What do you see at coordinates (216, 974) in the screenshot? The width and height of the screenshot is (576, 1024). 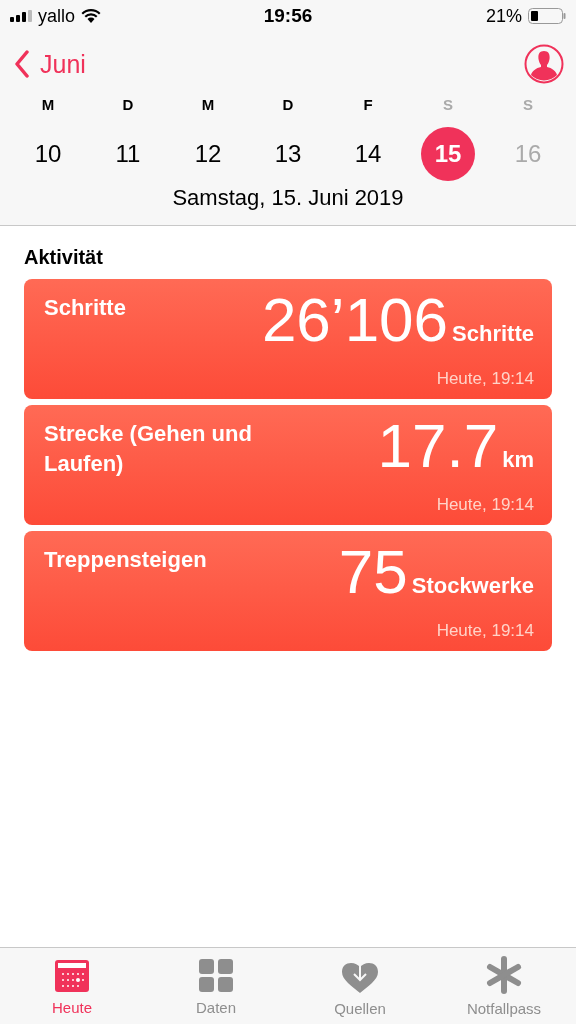 I see `grid-icon` at bounding box center [216, 974].